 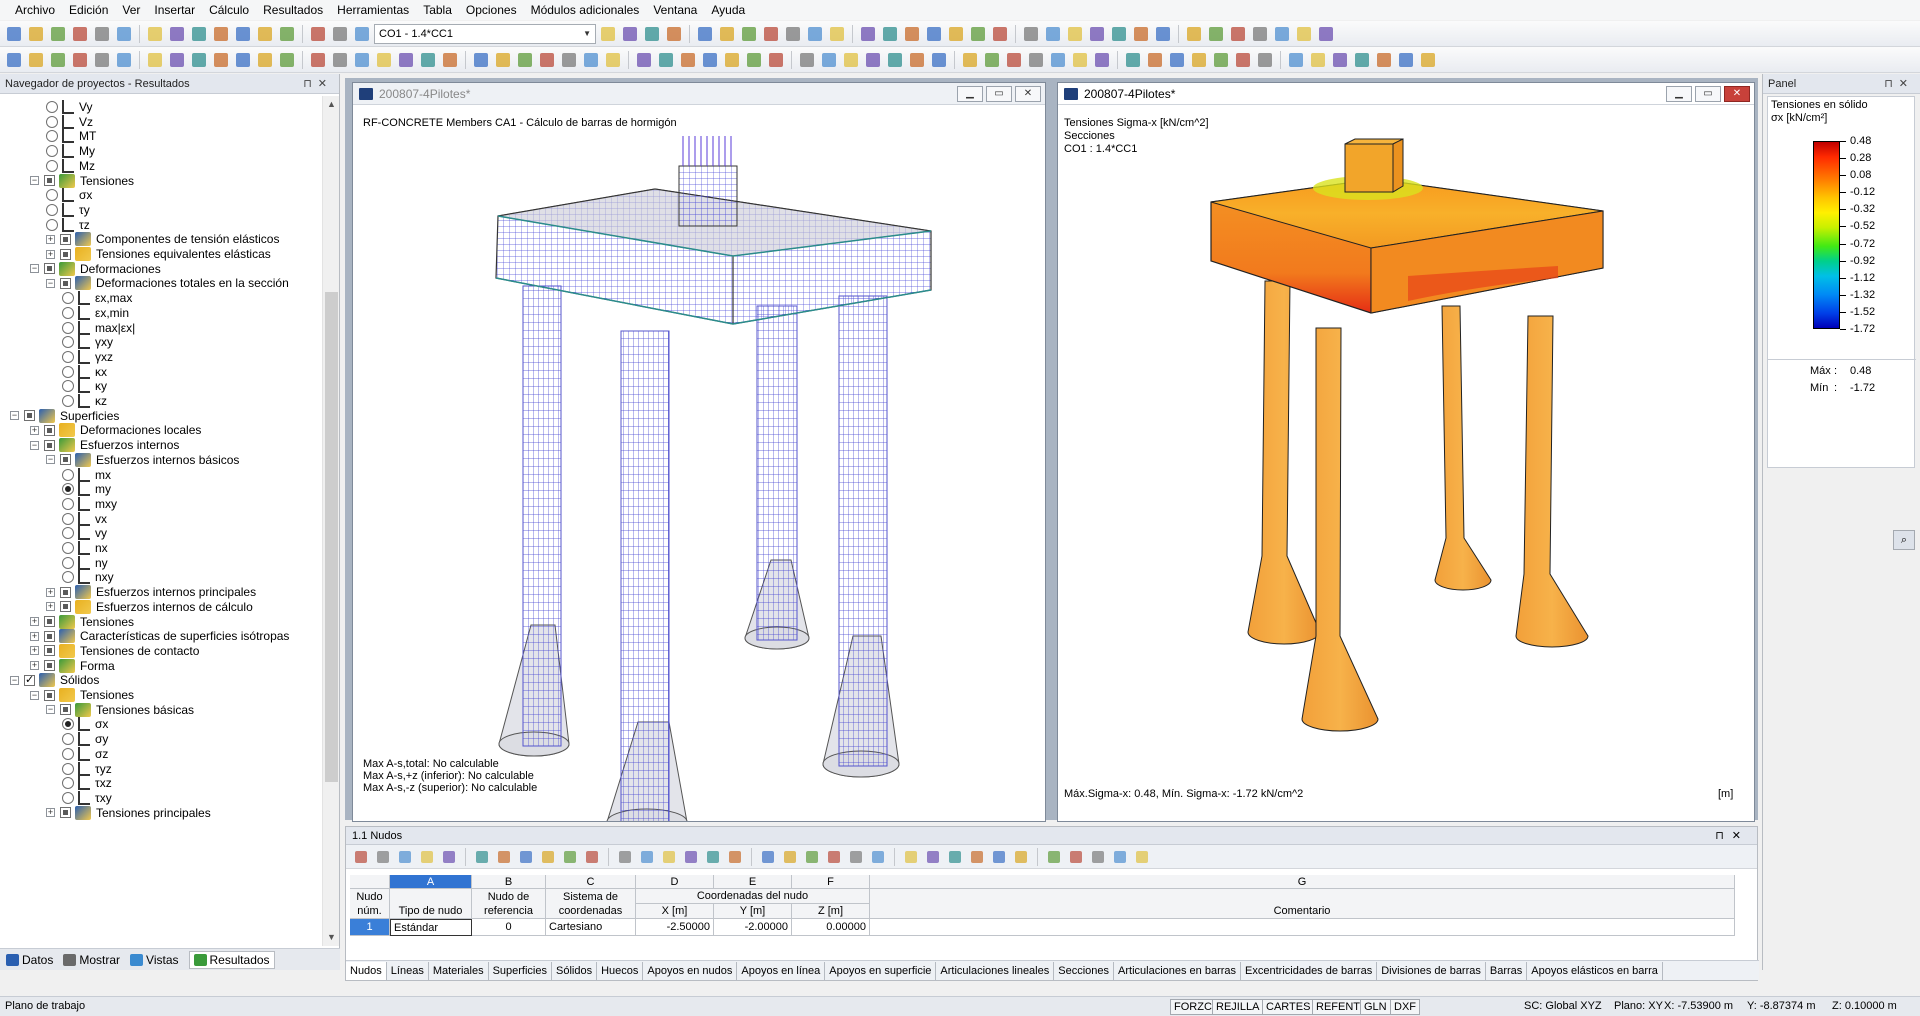 I want to click on status-toggle-gln: GLN, so click(x=1375, y=1007).